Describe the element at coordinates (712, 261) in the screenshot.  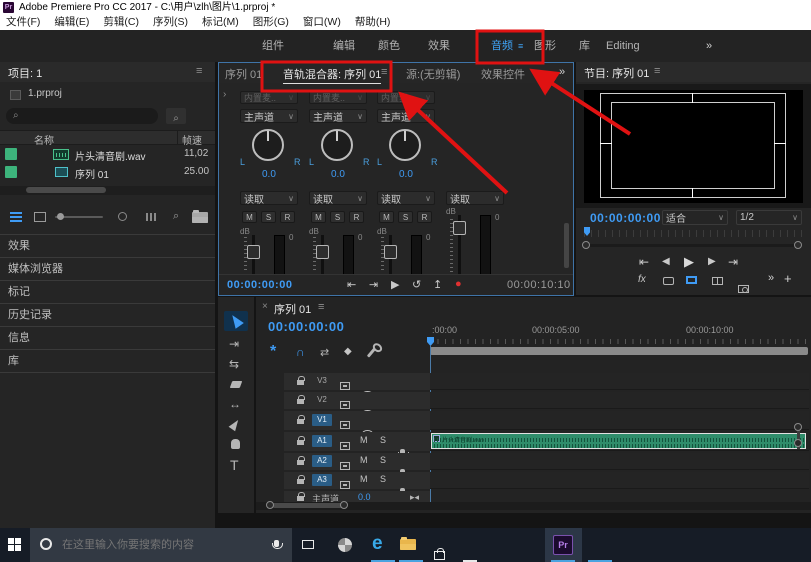
I see `step-forward-icon: ▶` at that location.